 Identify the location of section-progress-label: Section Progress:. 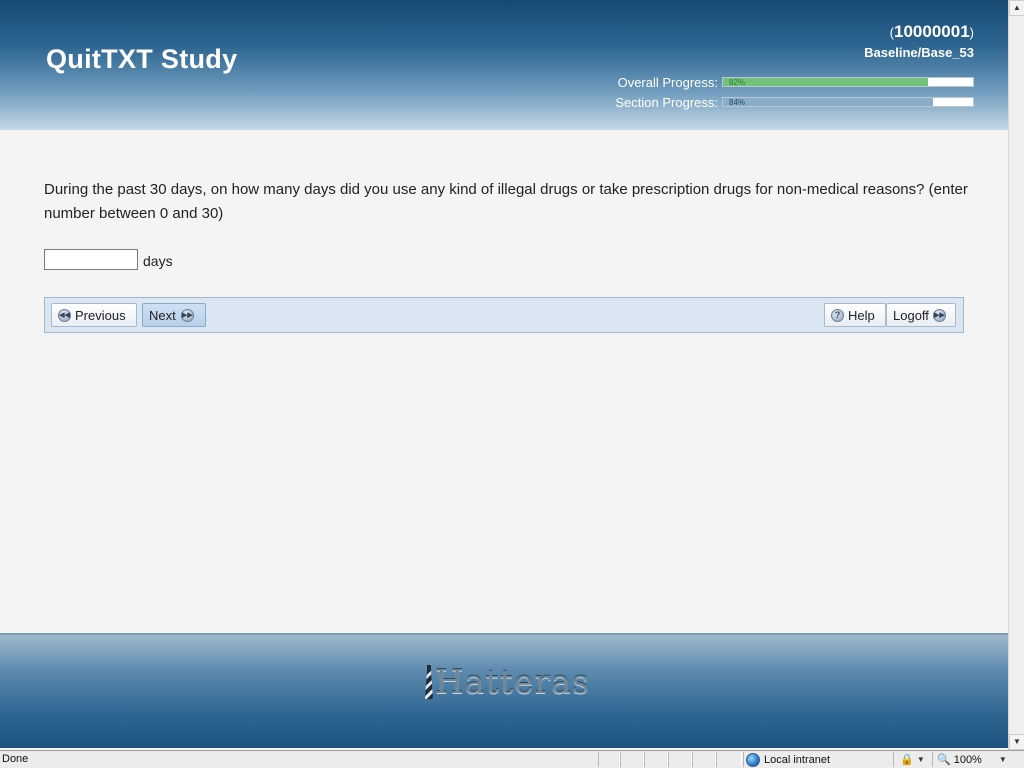
(666, 102).